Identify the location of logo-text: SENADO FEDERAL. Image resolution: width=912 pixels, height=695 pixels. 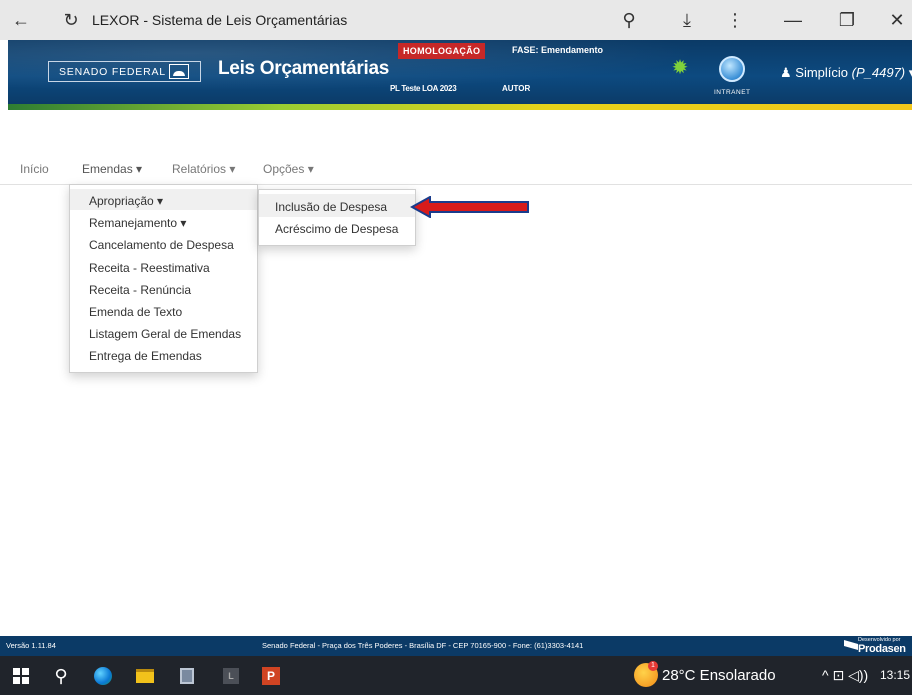
(112, 71).